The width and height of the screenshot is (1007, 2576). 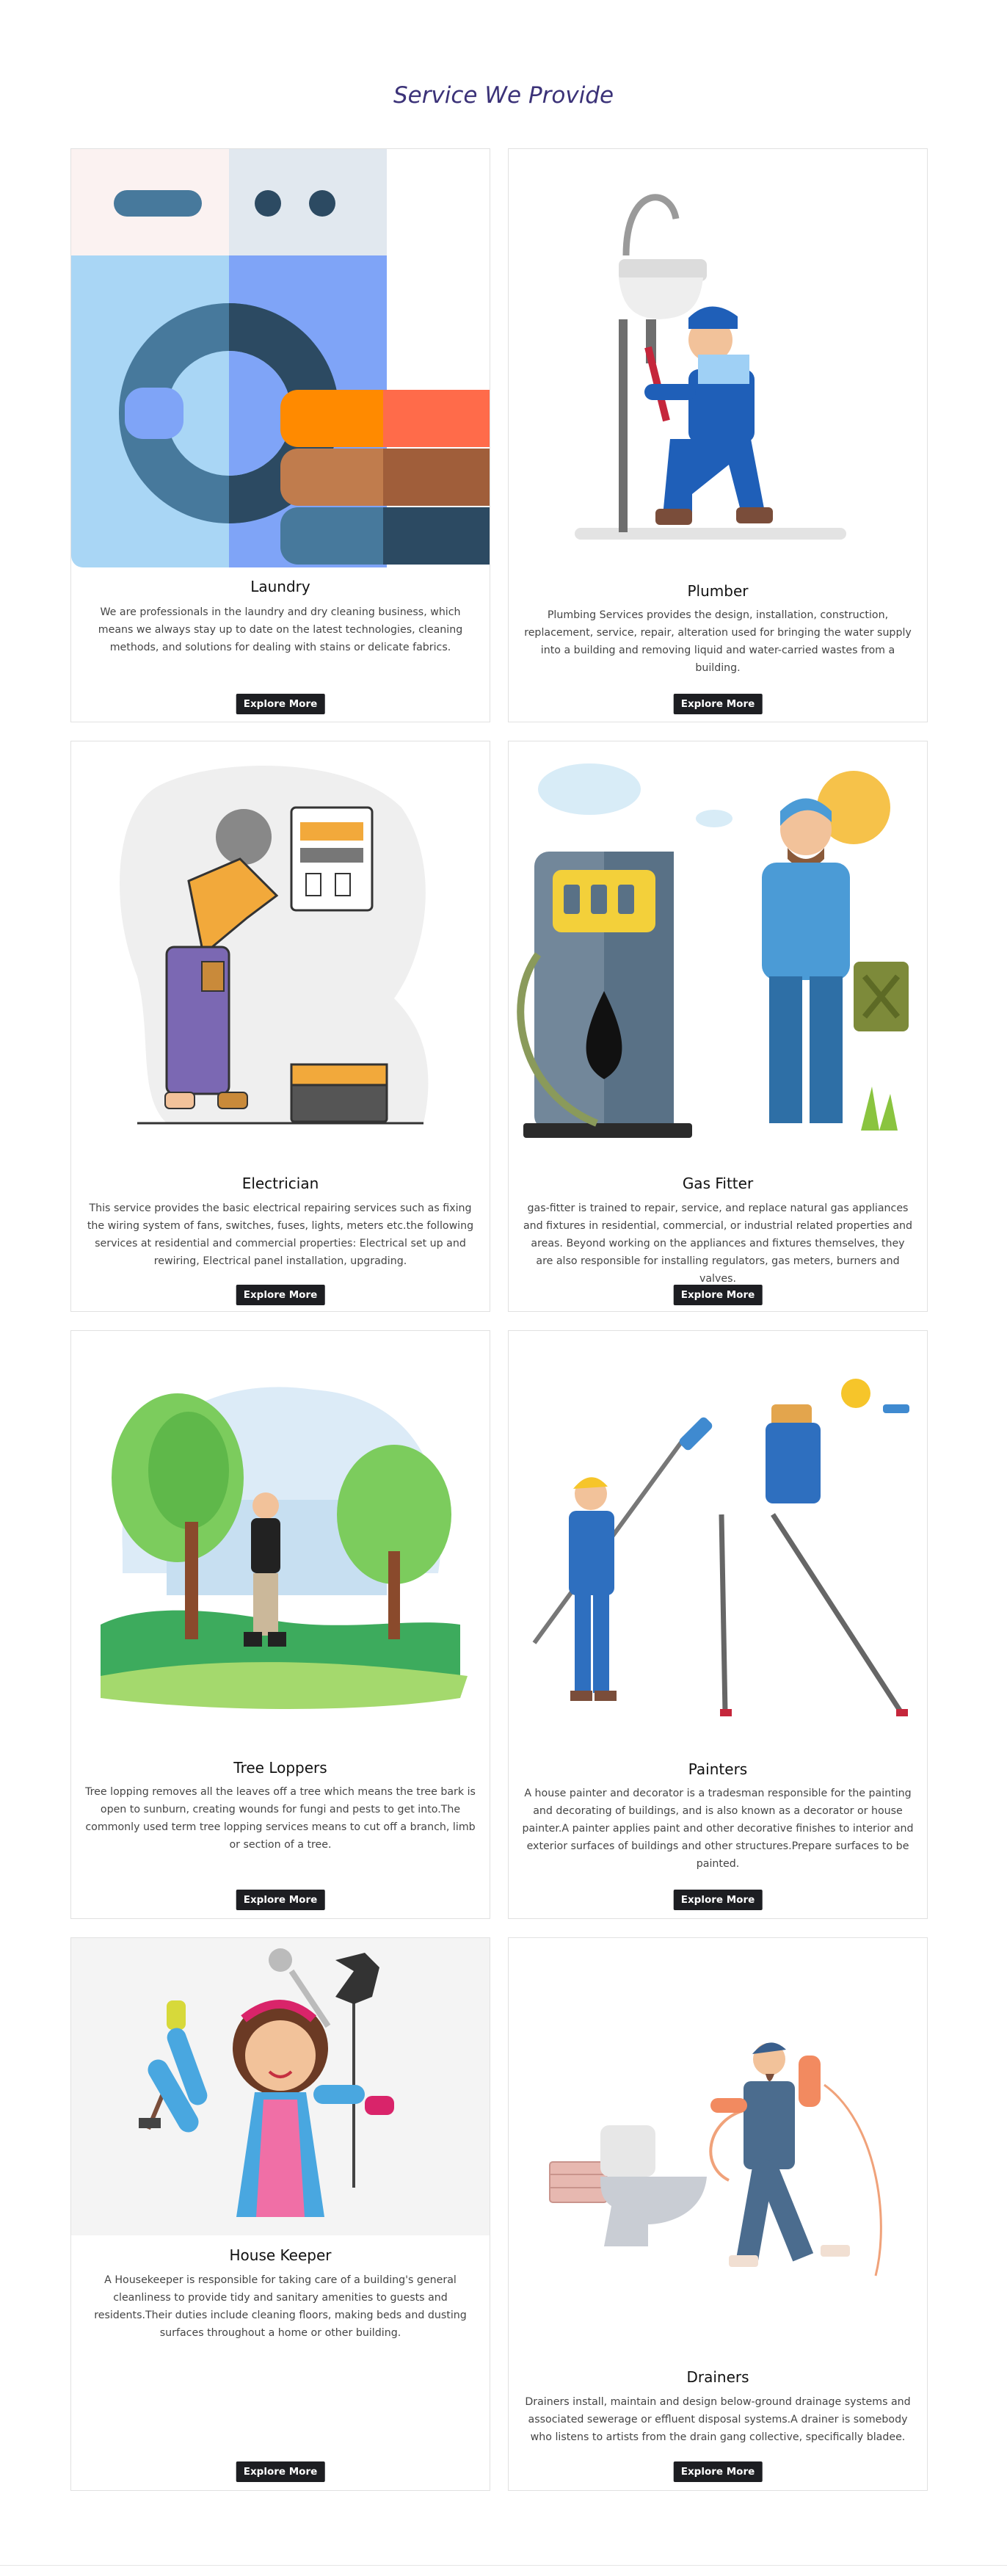 What do you see at coordinates (280, 1540) in the screenshot?
I see `tree-loppers-illustration` at bounding box center [280, 1540].